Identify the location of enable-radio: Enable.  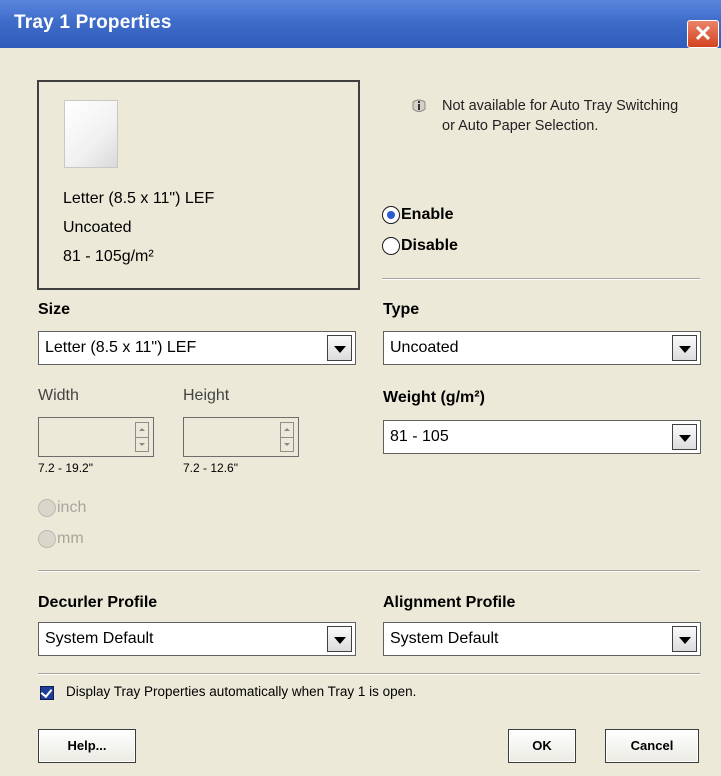
(417, 215).